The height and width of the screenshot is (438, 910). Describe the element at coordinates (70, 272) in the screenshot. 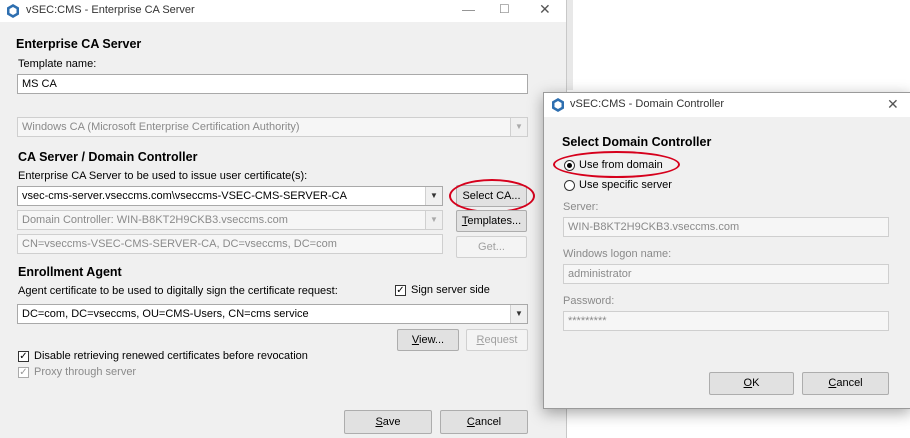

I see `enrollment-heading: Enrollment Agent` at that location.